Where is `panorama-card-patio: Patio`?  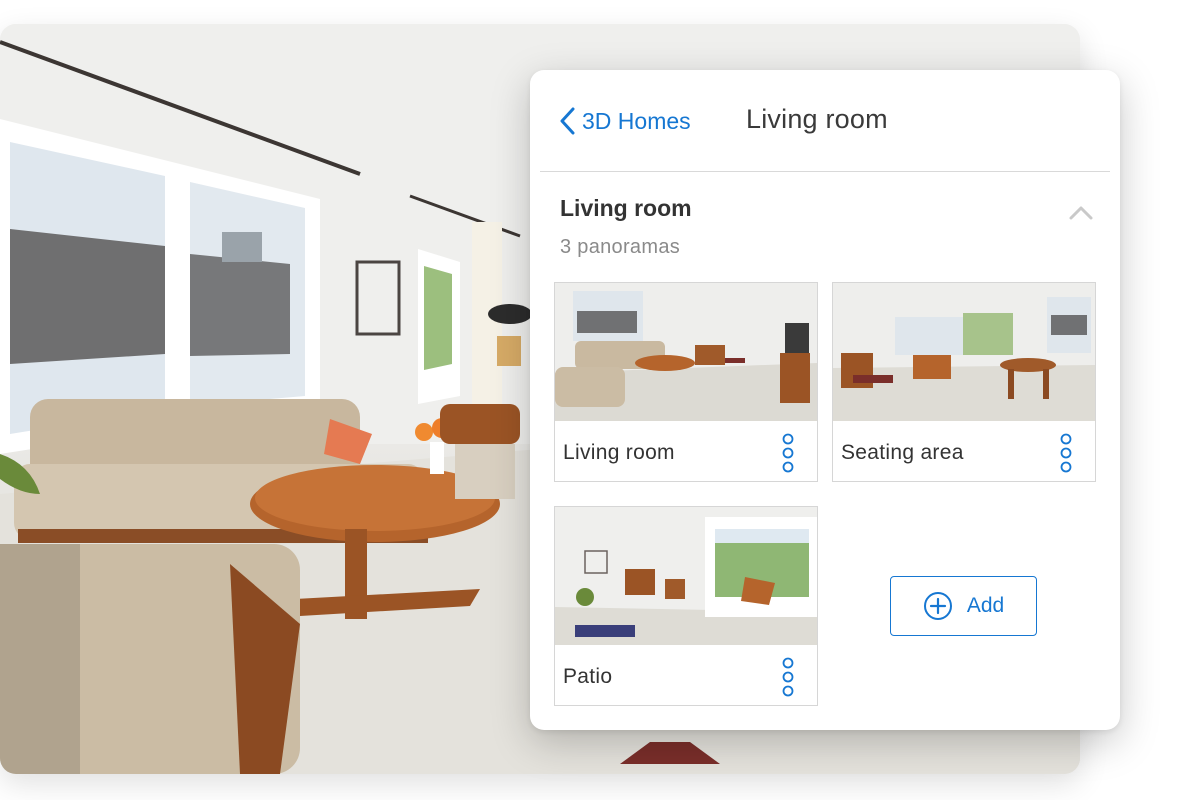 panorama-card-patio: Patio is located at coordinates (686, 606).